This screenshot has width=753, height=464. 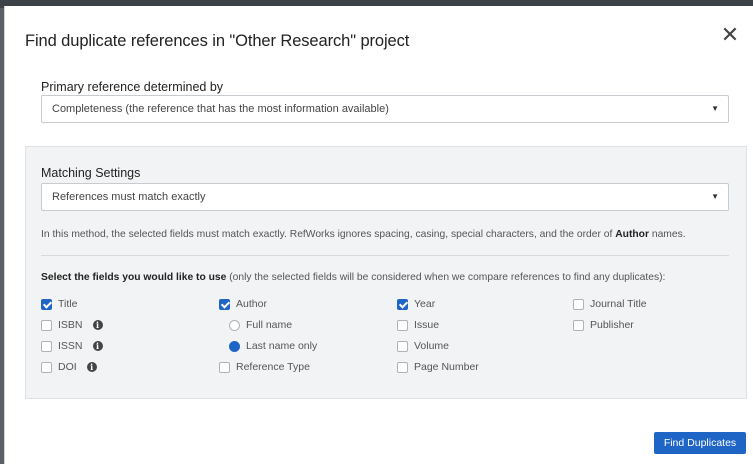 What do you see at coordinates (418, 325) in the screenshot?
I see `field-issue: Issue` at bounding box center [418, 325].